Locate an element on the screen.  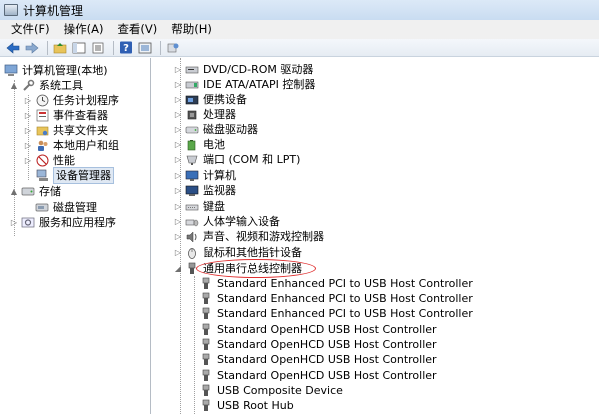
tree-item-performance: ▷ 性能 is located at coordinates (49, 160).